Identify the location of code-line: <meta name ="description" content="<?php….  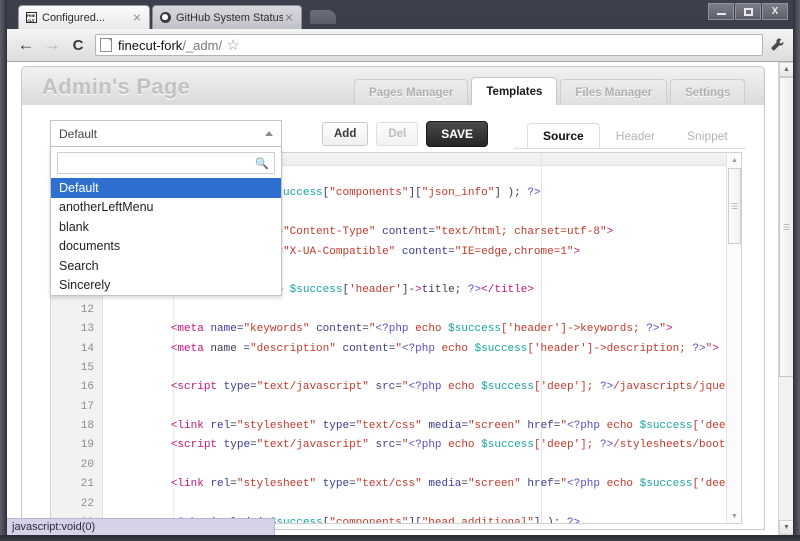
(444, 348).